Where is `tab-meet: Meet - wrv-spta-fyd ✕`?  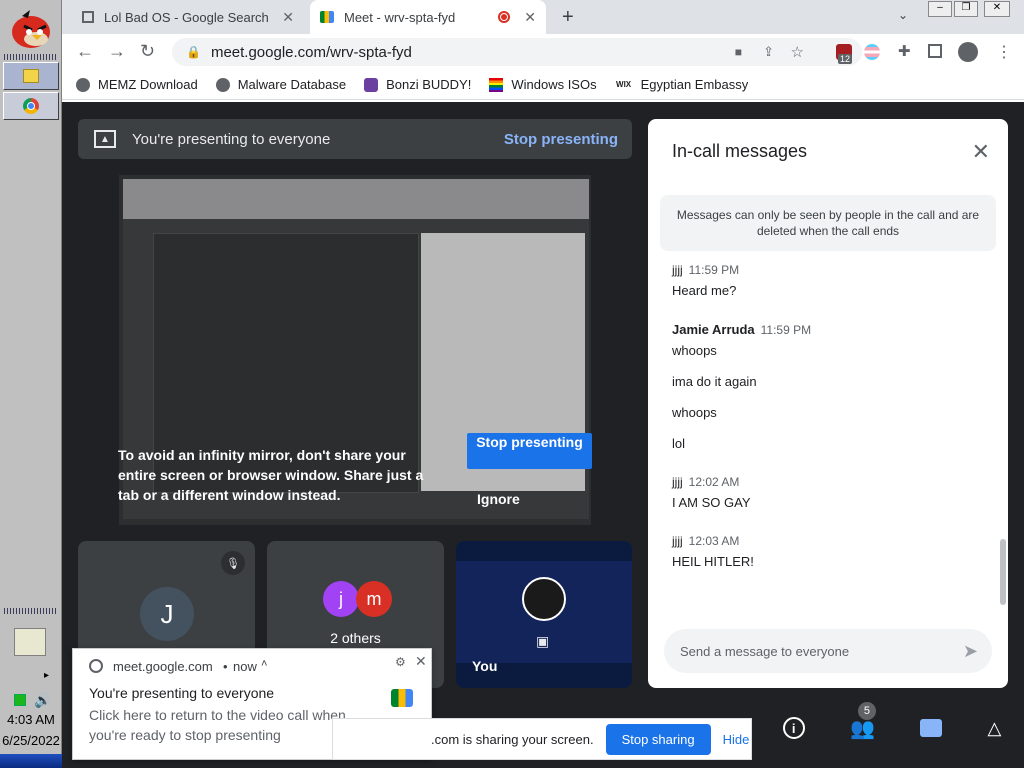 tab-meet: Meet - wrv-spta-fyd ✕ is located at coordinates (428, 17).